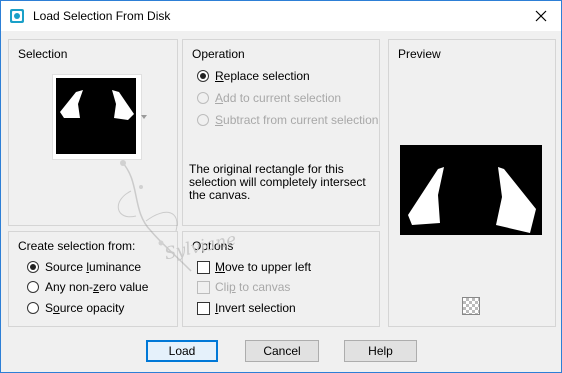 The height and width of the screenshot is (373, 562). What do you see at coordinates (255, 308) in the screenshot?
I see `option-label: Invert selection` at bounding box center [255, 308].